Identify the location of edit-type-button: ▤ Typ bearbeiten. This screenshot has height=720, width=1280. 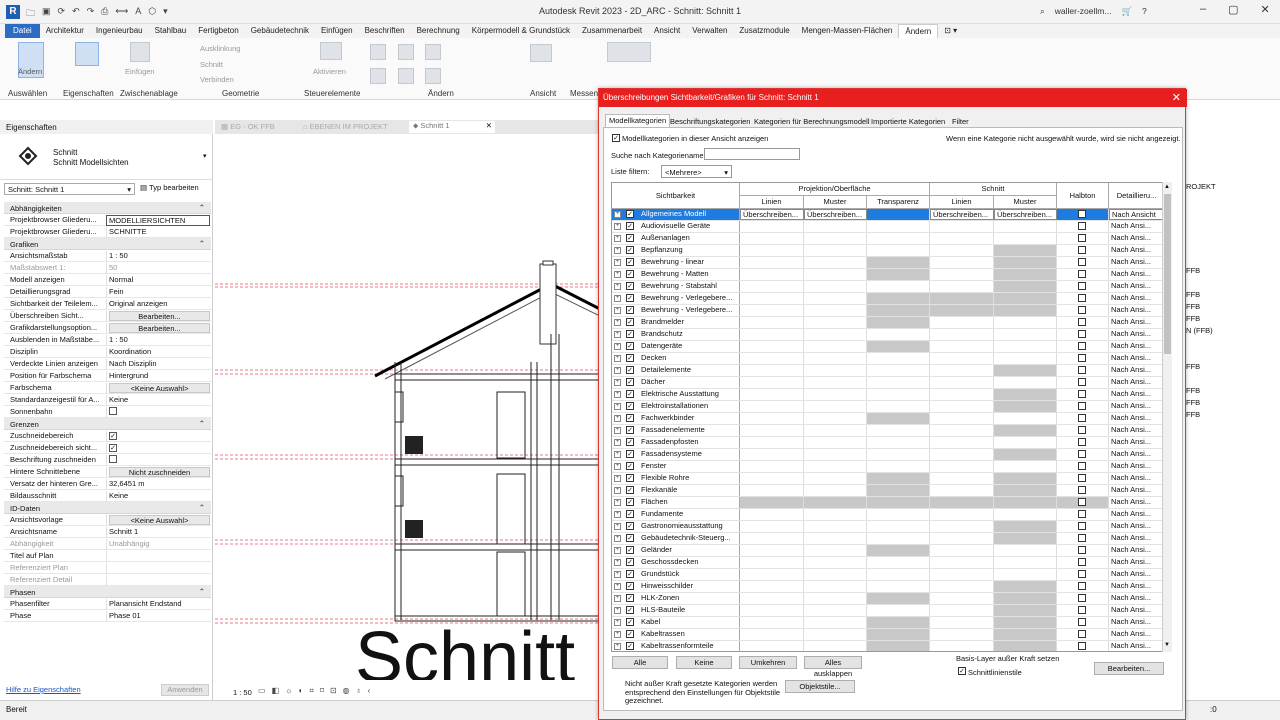
(169, 187).